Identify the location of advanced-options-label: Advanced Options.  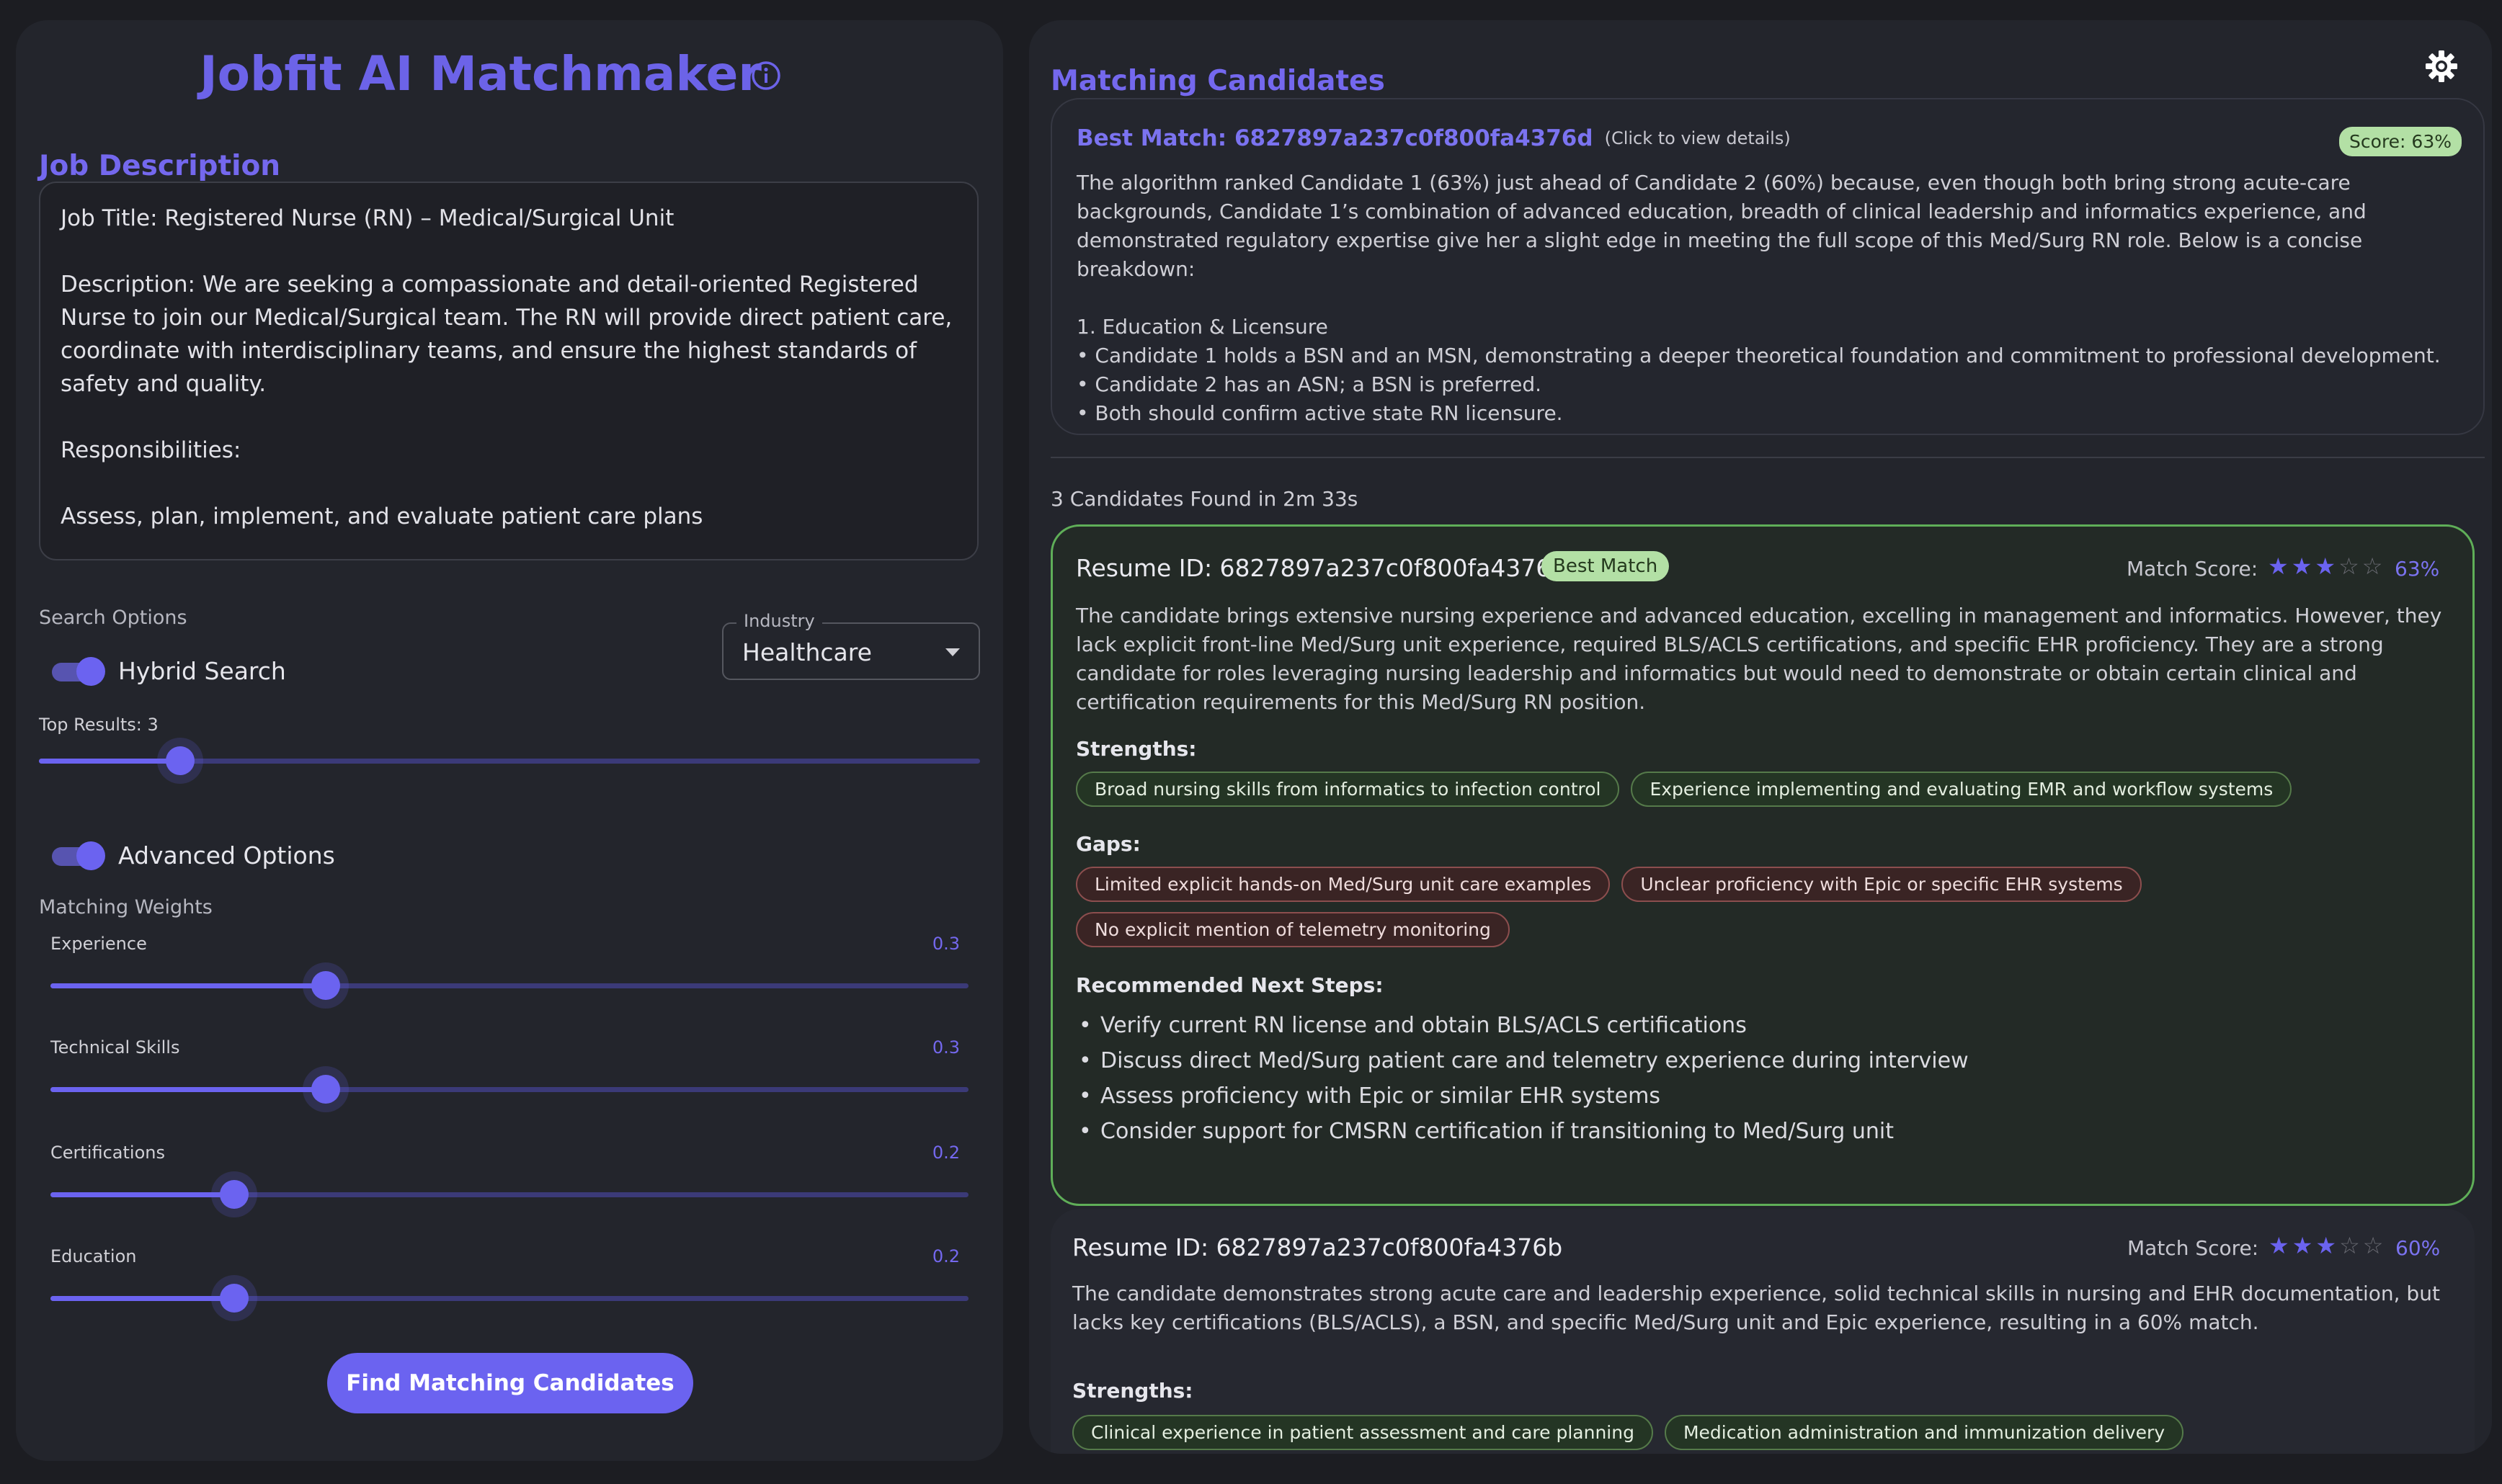
(226, 856).